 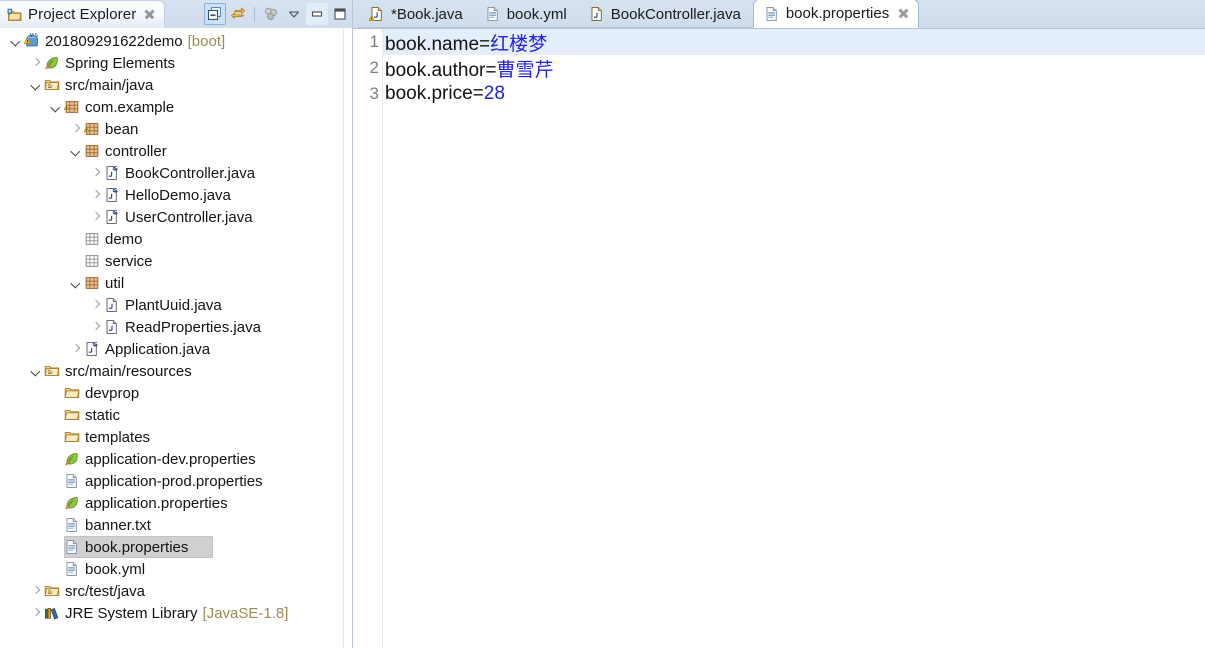 I want to click on code-line: 1 book.name=红楼梦, so click(x=779, y=42).